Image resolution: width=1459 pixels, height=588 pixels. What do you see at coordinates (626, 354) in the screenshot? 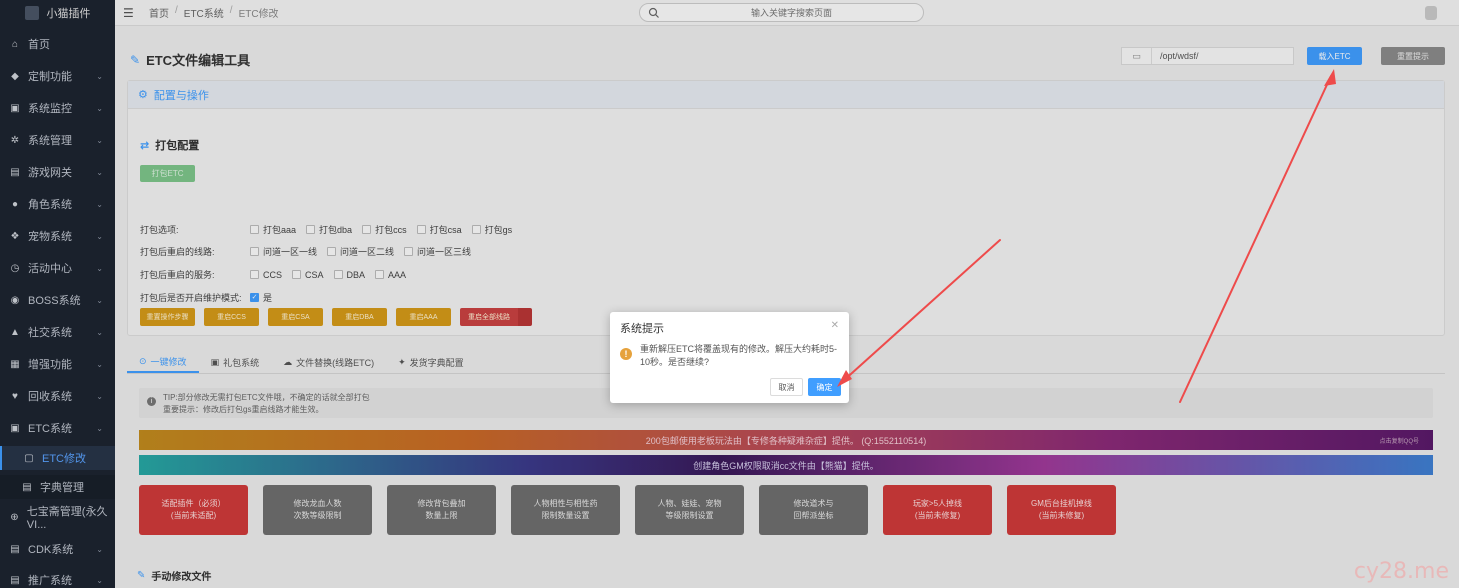
I see `warning-icon: !` at bounding box center [626, 354].